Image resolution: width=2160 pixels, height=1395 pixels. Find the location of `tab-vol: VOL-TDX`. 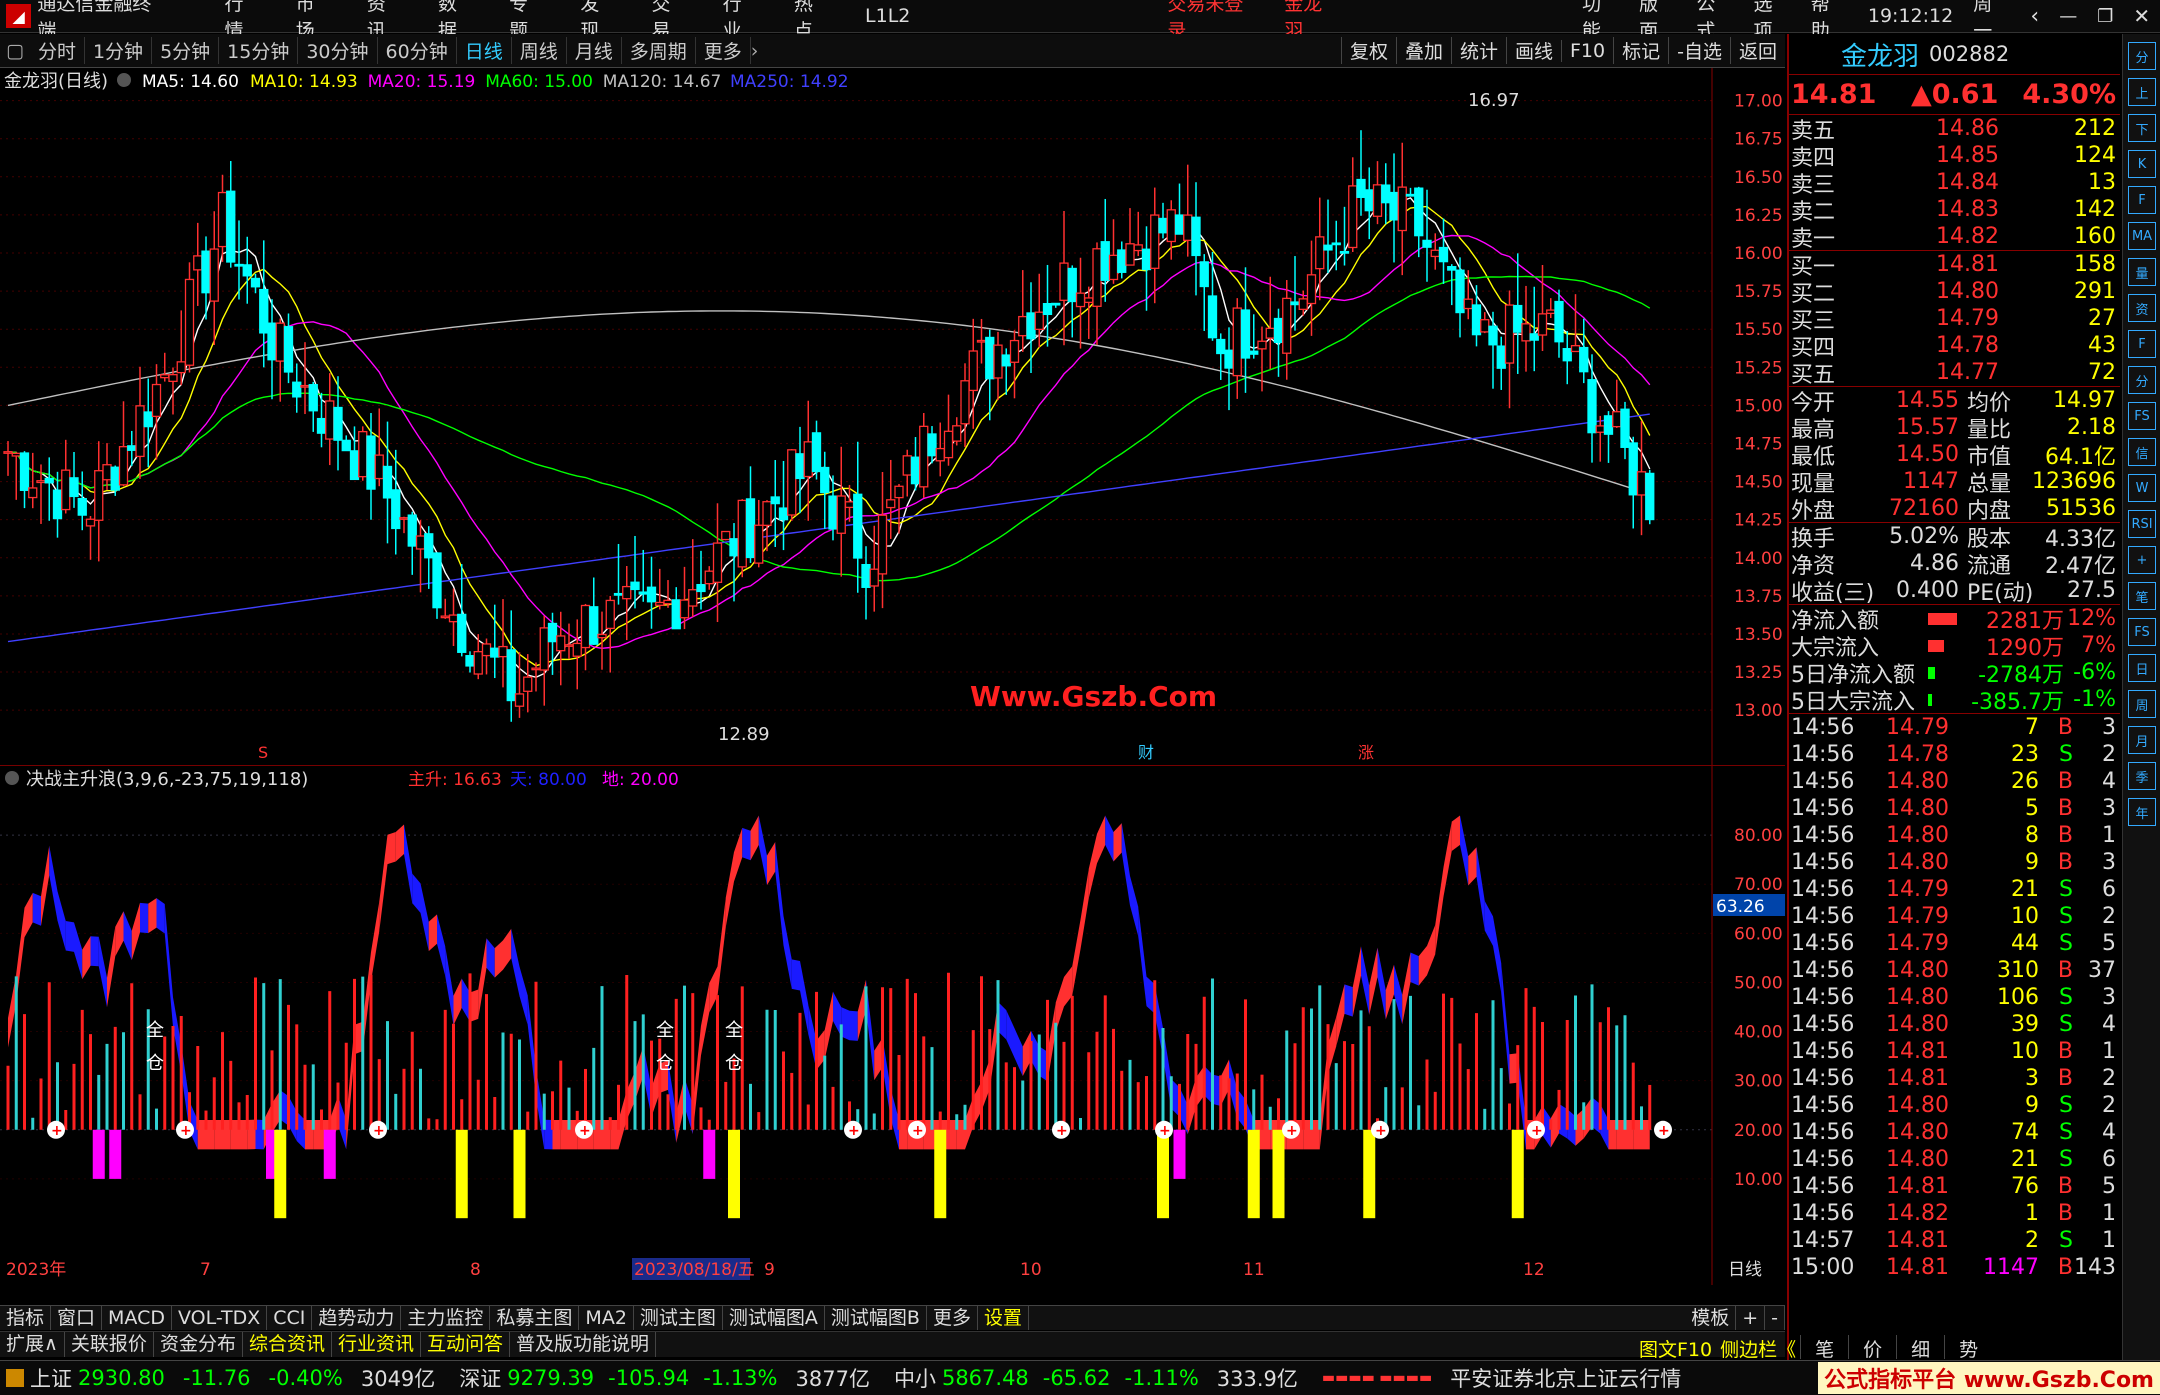

tab-vol: VOL-TDX is located at coordinates (220, 1318).